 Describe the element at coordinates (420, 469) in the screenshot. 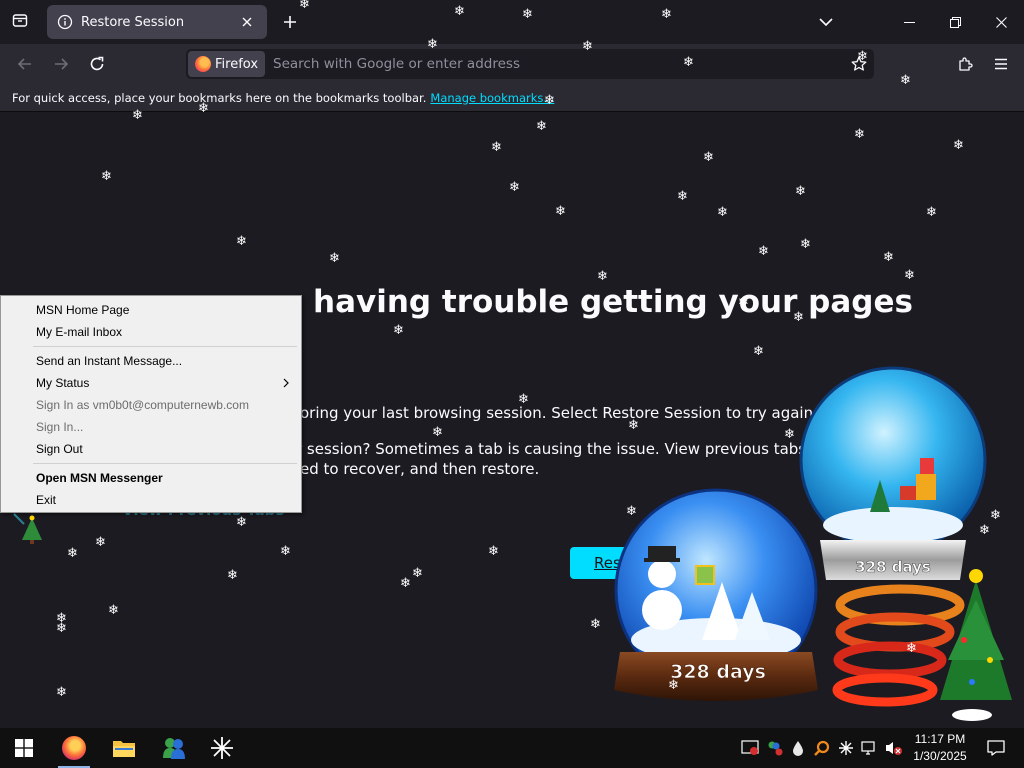

I see `restore-help-line-2: ed to recover, and then restore.` at that location.